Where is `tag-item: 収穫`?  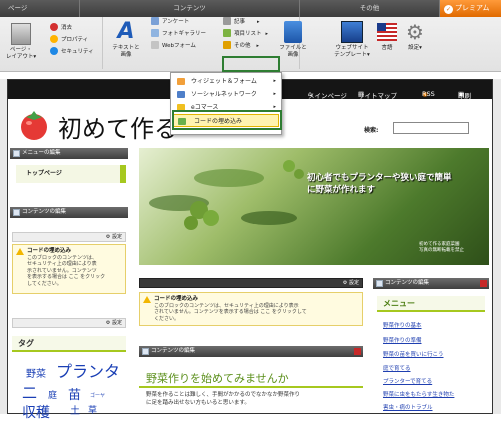
tag-item: 収穫 is located at coordinates (36, 412).